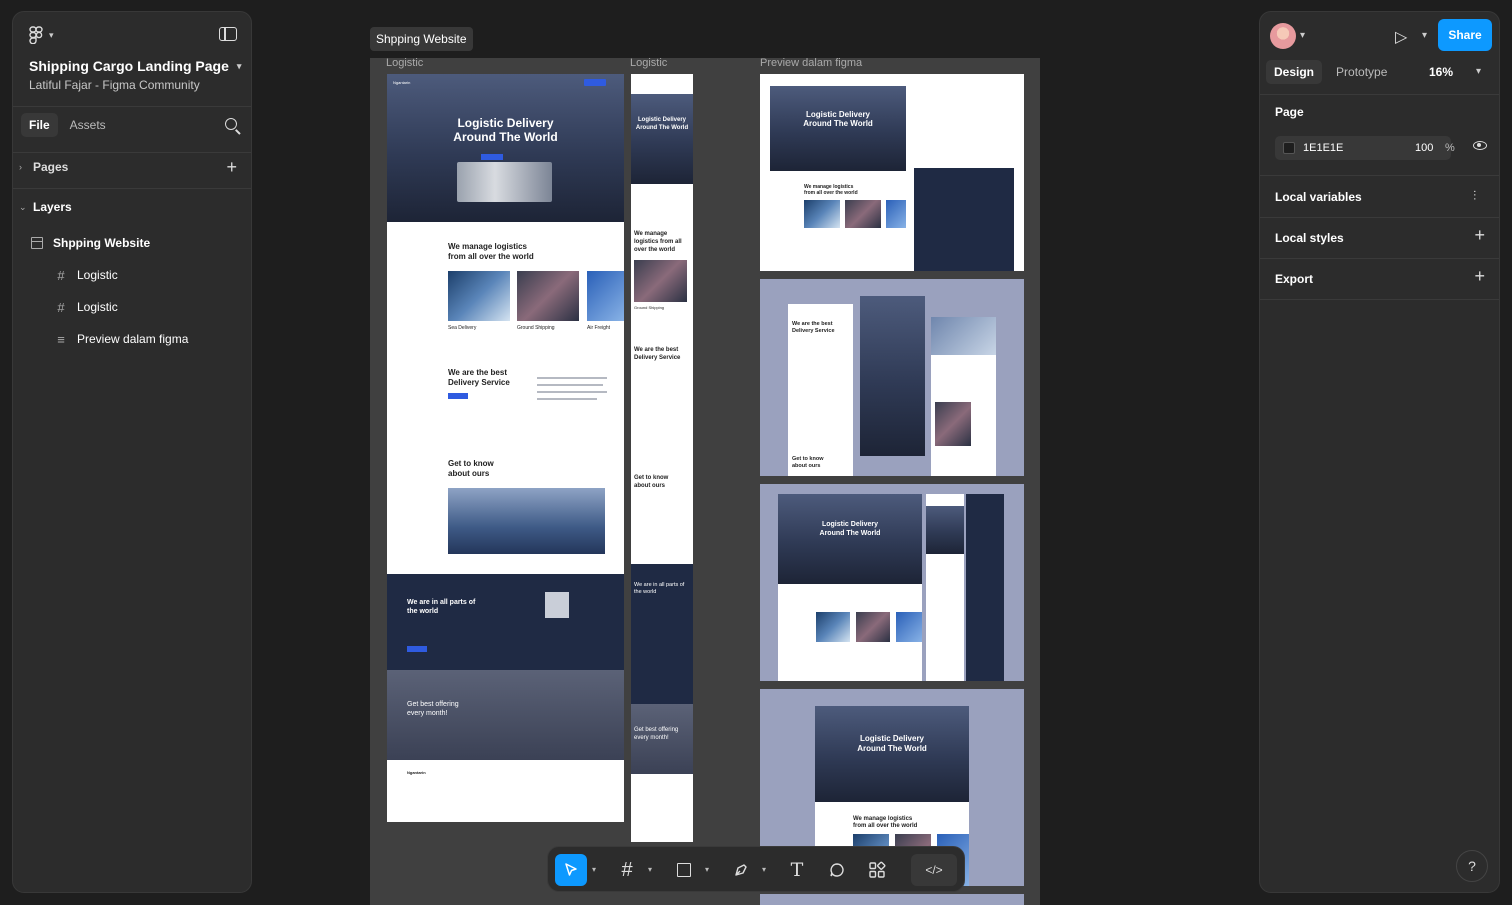  What do you see at coordinates (1294, 279) in the screenshot?
I see `export-label: Export` at bounding box center [1294, 279].